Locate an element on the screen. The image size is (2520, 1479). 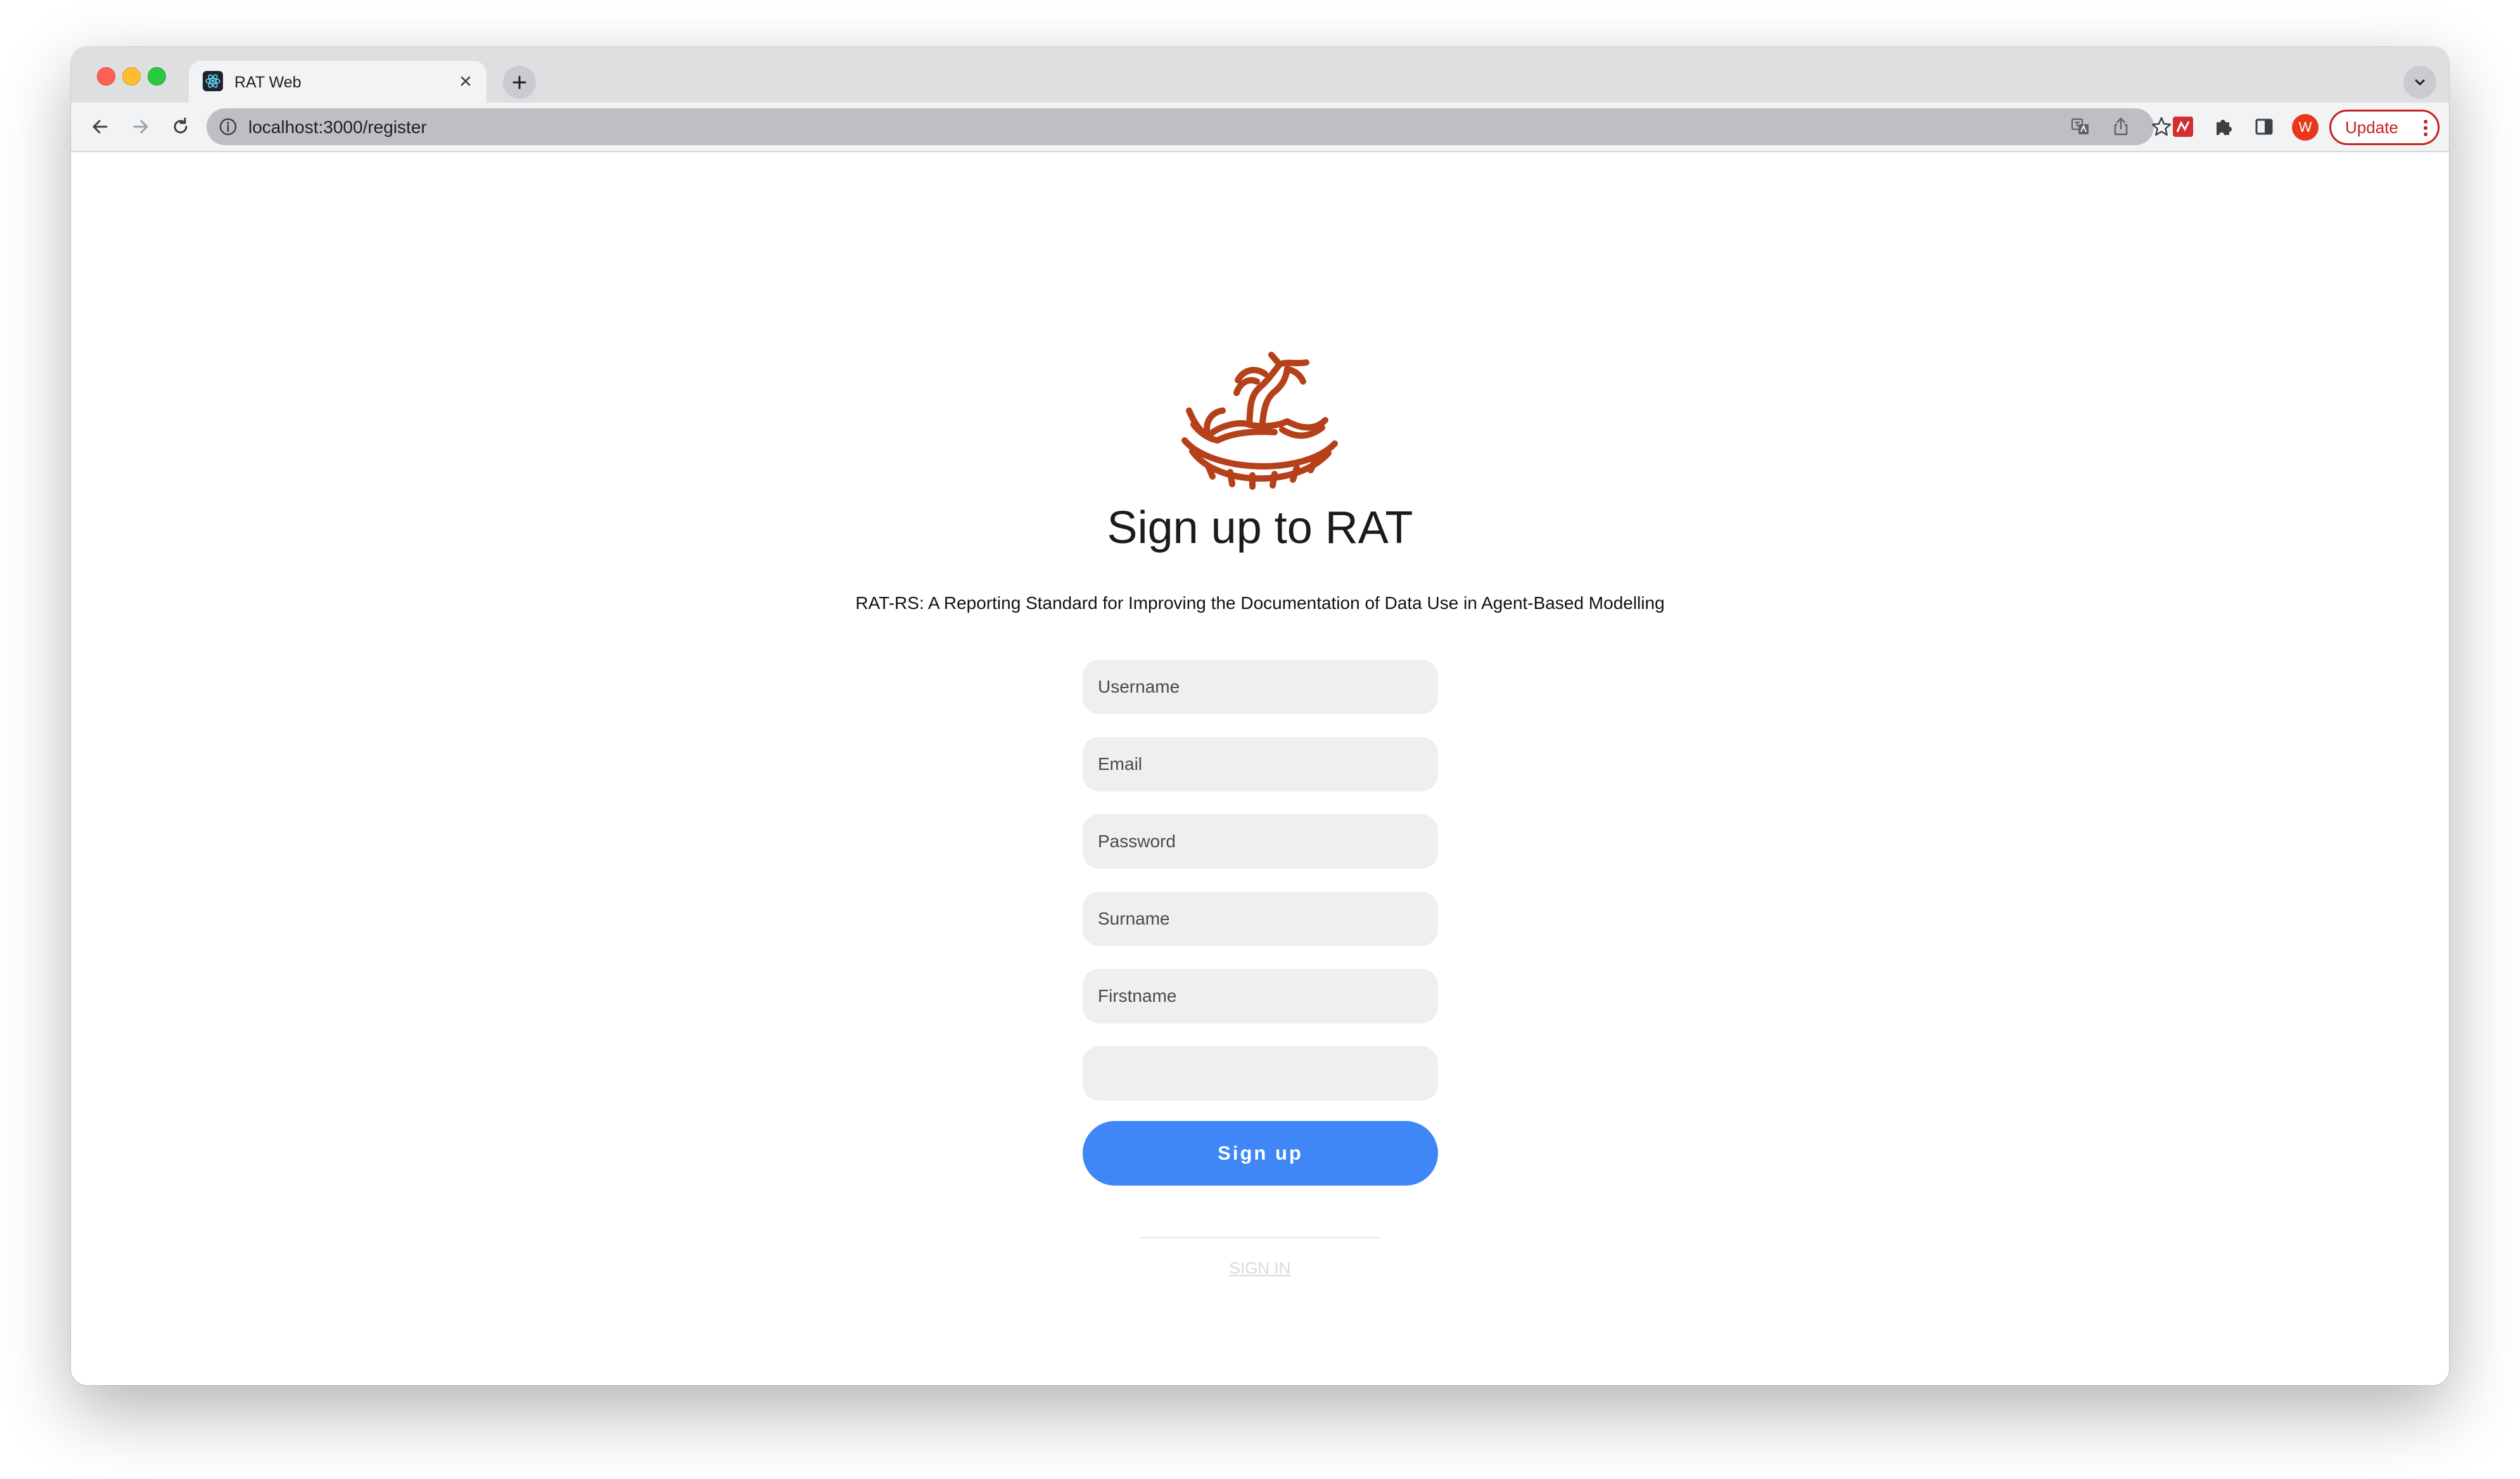
firstname-input is located at coordinates (1260, 996).